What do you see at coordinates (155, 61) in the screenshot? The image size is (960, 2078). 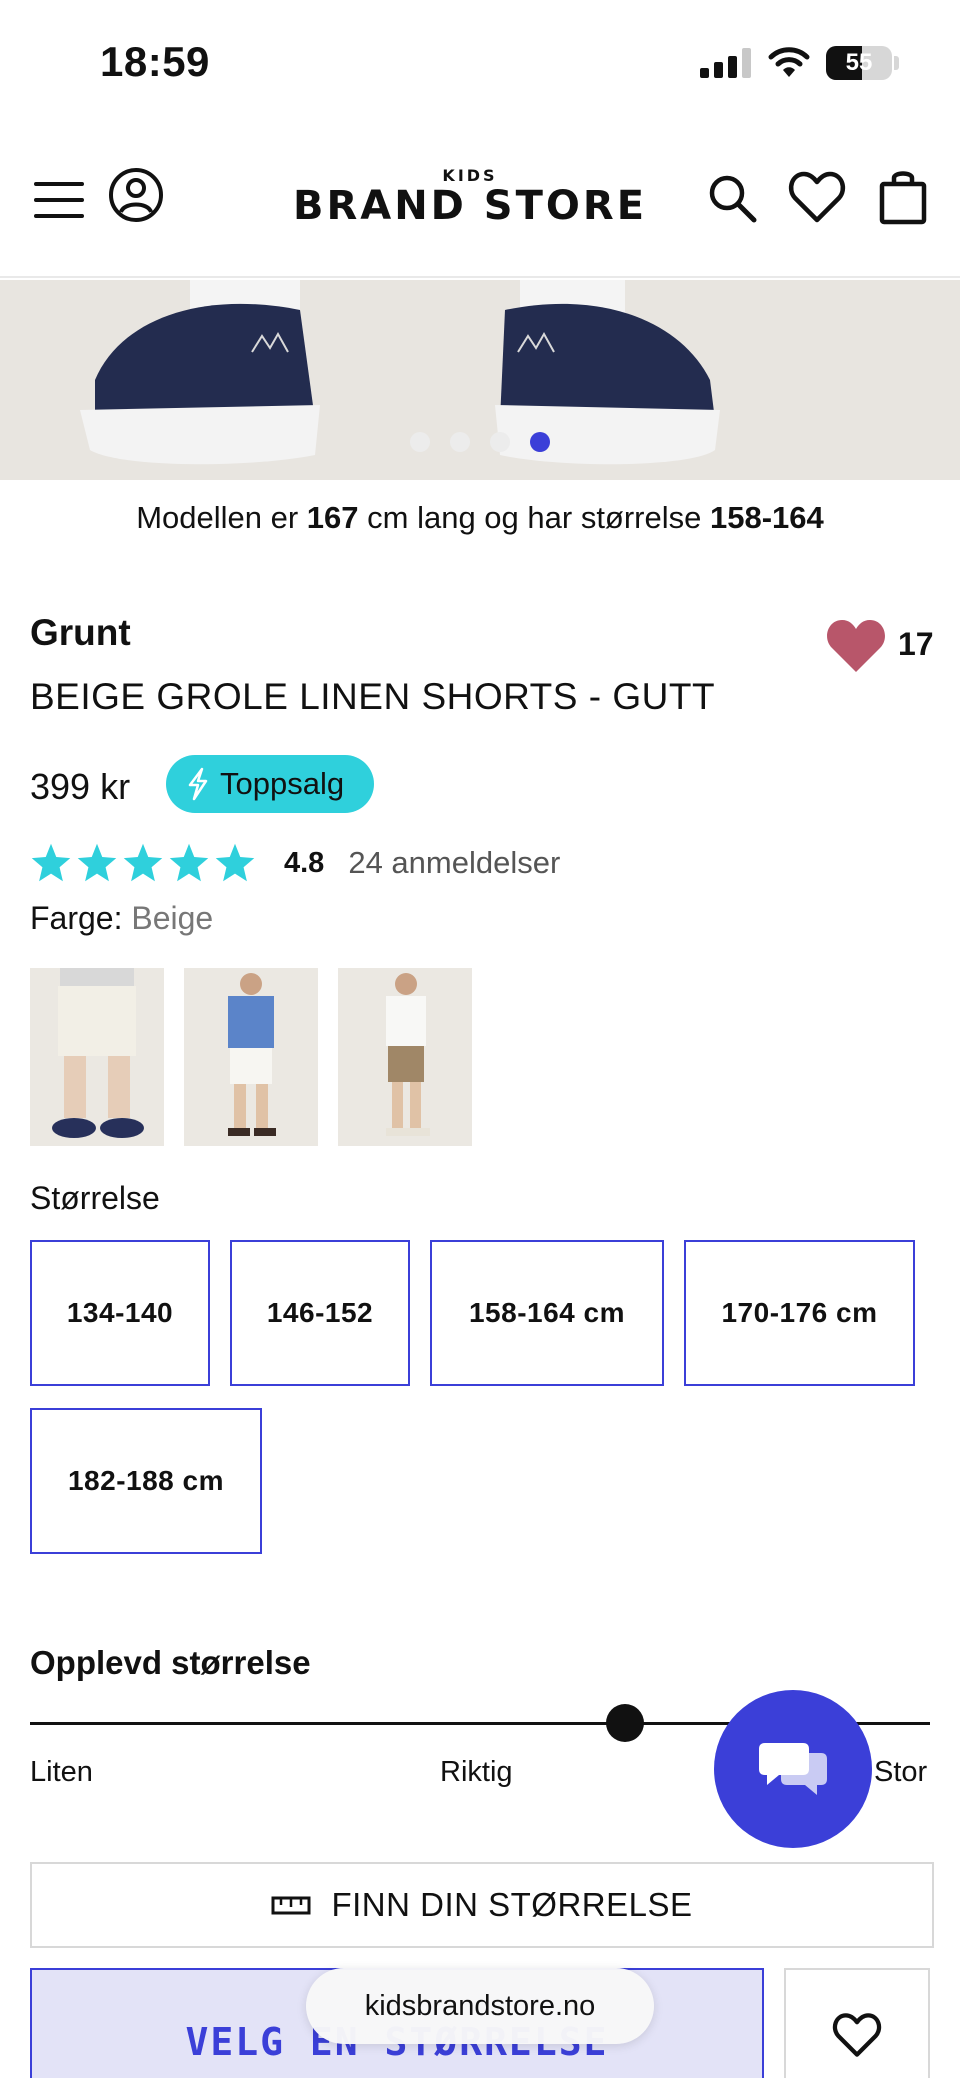 I see `status-time: 18:59` at bounding box center [155, 61].